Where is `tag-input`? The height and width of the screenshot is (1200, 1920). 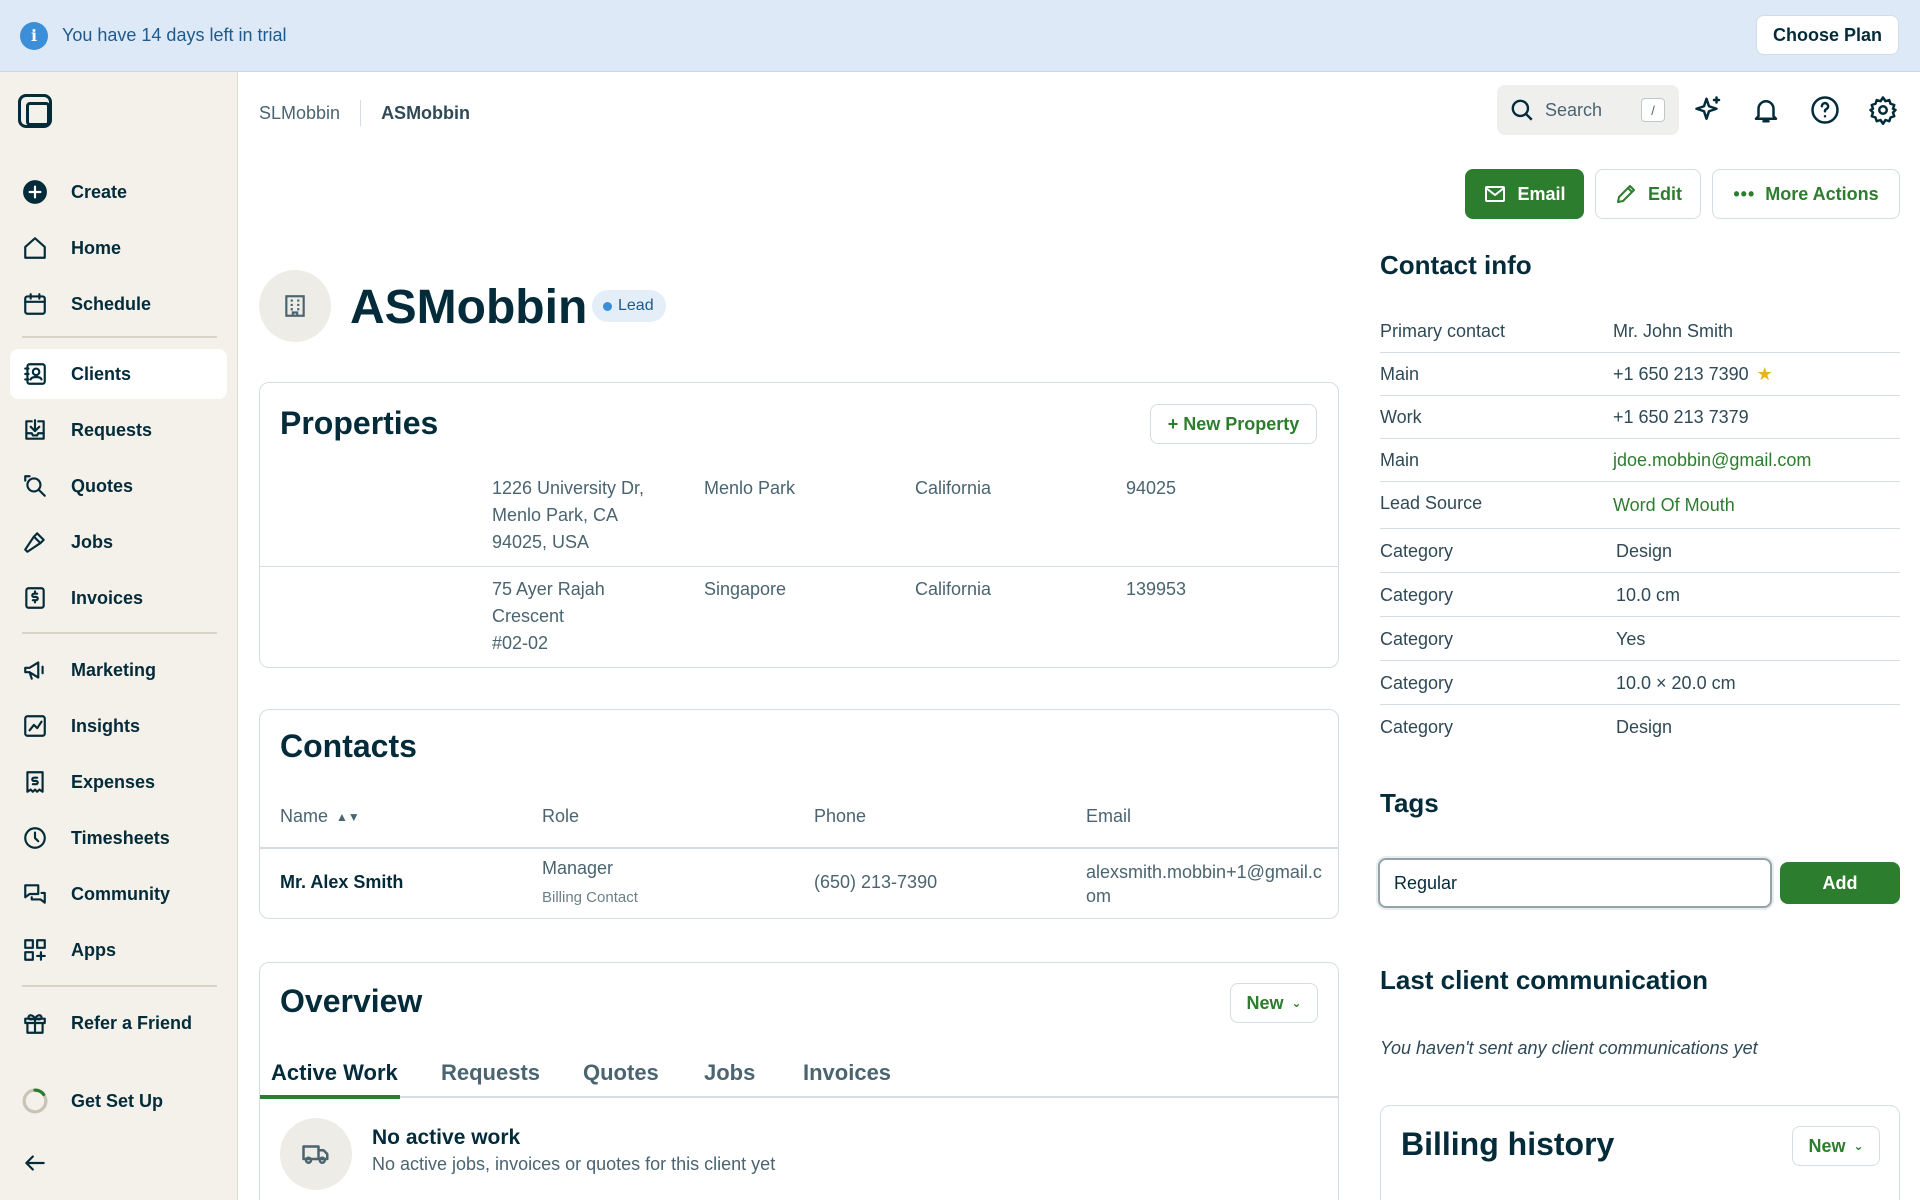
tag-input is located at coordinates (1575, 883).